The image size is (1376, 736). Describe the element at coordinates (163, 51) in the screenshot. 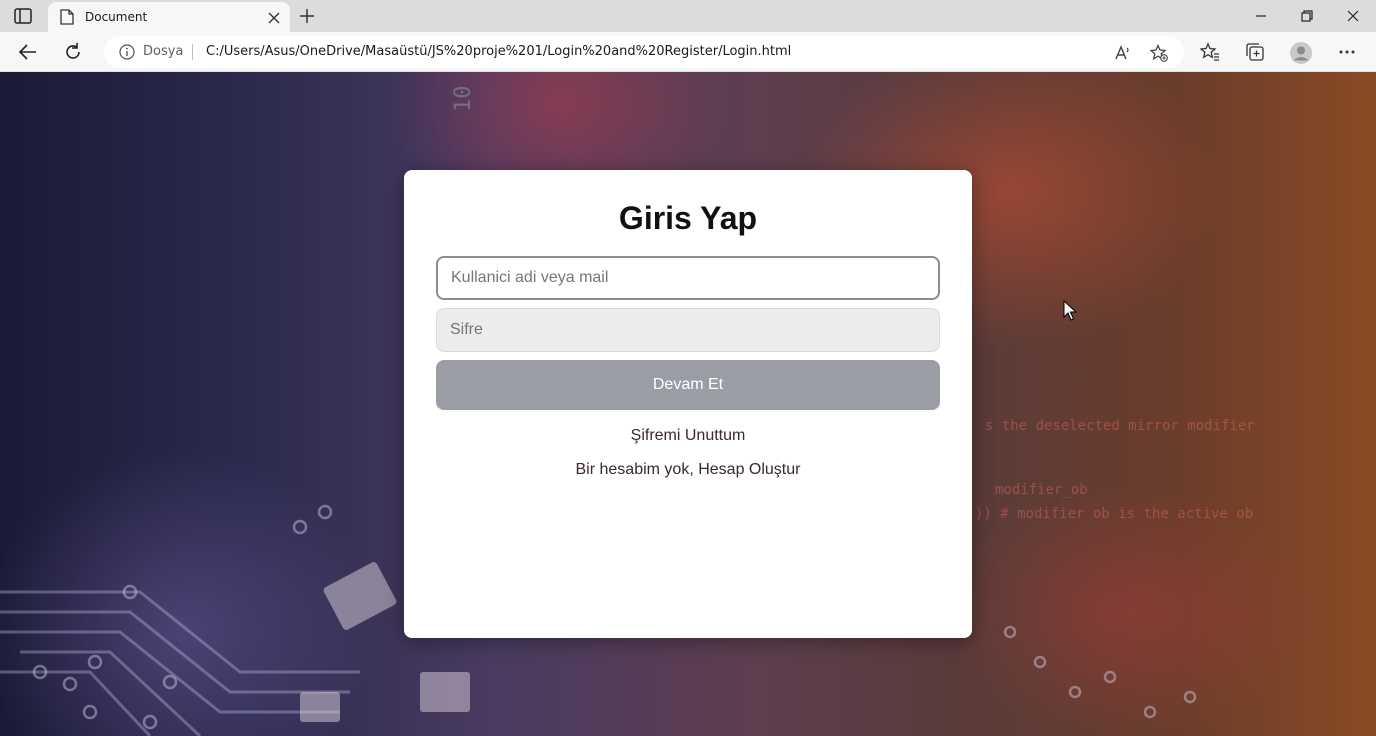

I see `site-label: Dosya` at that location.